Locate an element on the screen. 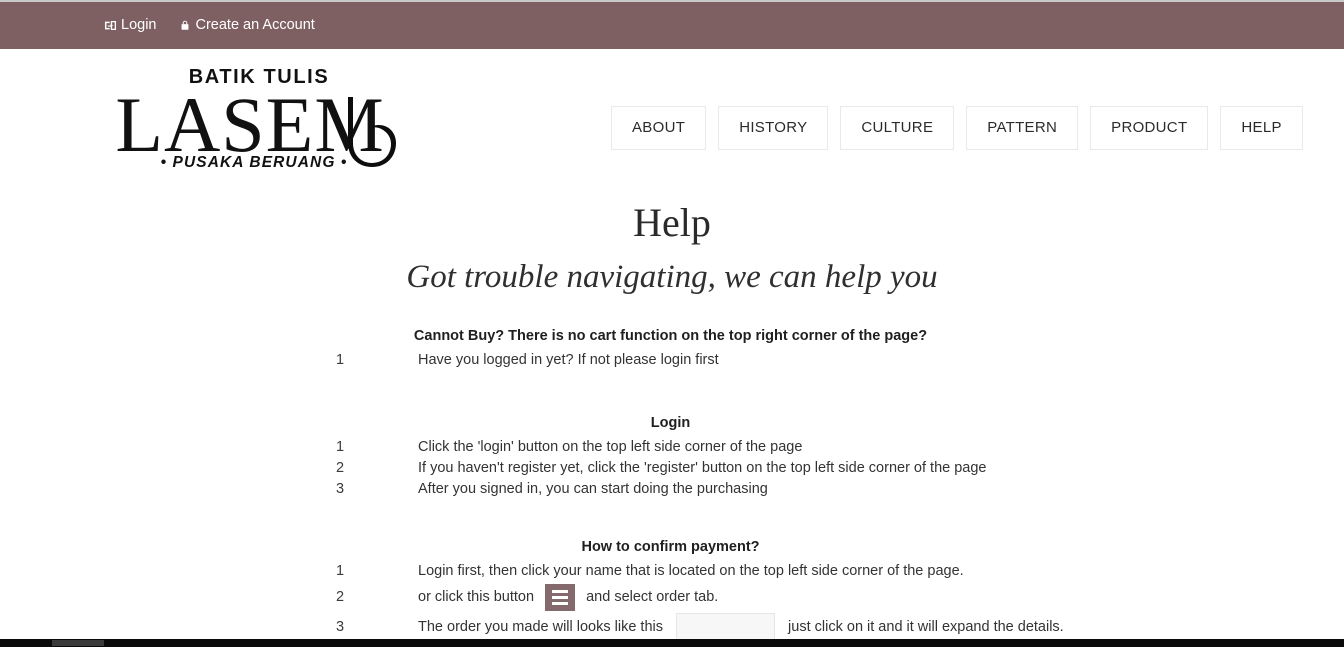  nav-item-history: HISTORY is located at coordinates (773, 128).